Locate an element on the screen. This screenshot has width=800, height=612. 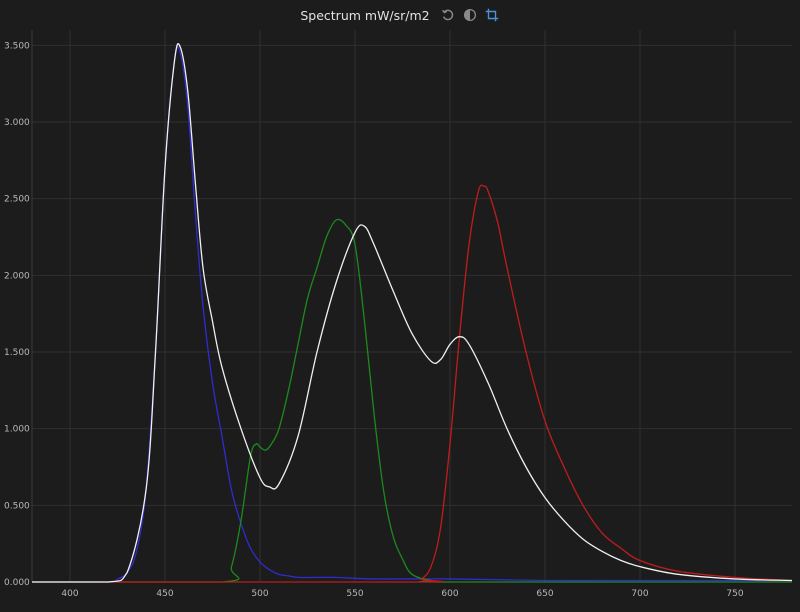
chart-header: Spectrum mW/sr/m2 is located at coordinates (400, 15).